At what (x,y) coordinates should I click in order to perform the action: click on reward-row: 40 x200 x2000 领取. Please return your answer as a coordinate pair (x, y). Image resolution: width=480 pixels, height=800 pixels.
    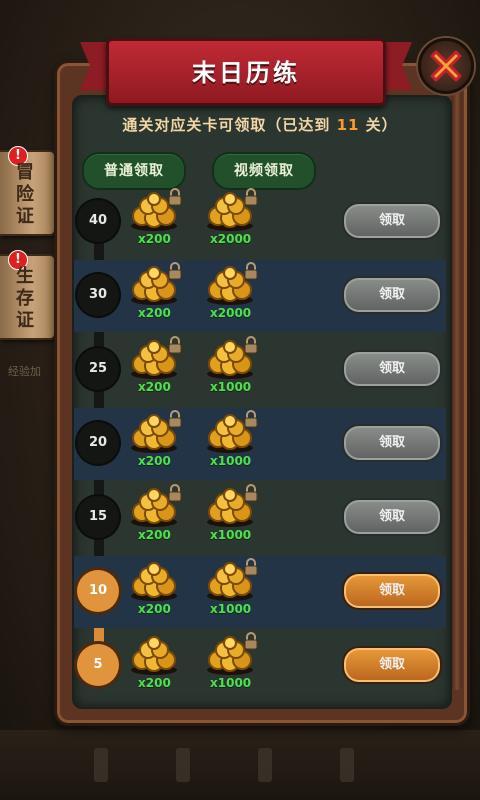
    Looking at the image, I should click on (260, 222).